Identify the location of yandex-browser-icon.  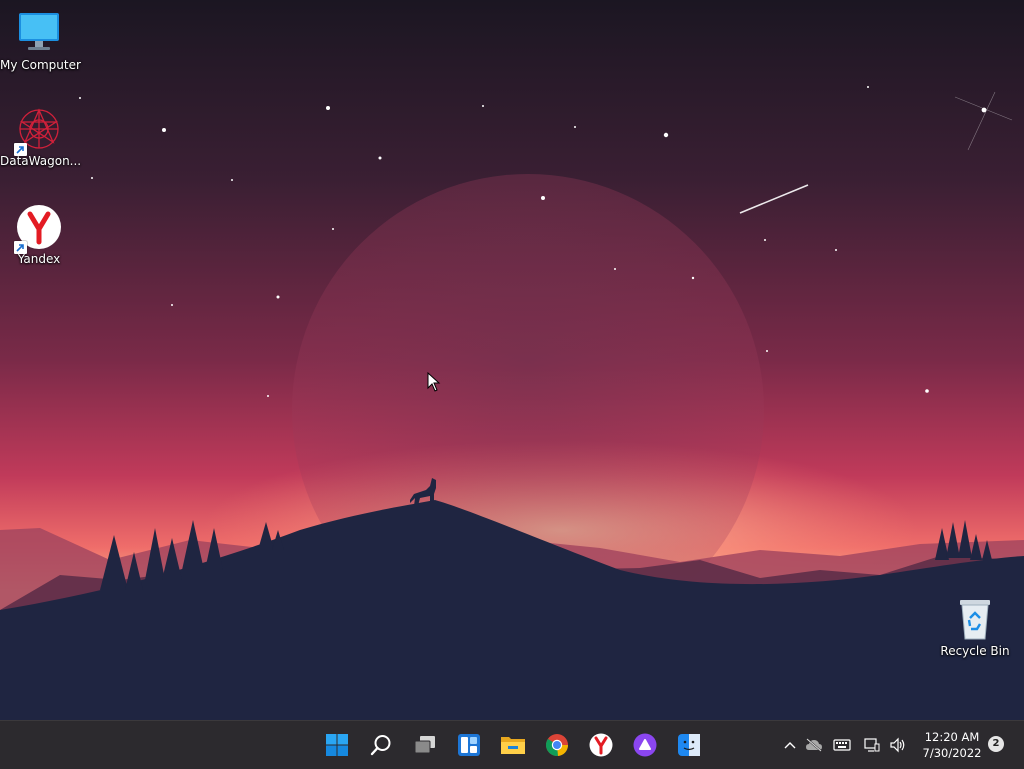
(38, 229).